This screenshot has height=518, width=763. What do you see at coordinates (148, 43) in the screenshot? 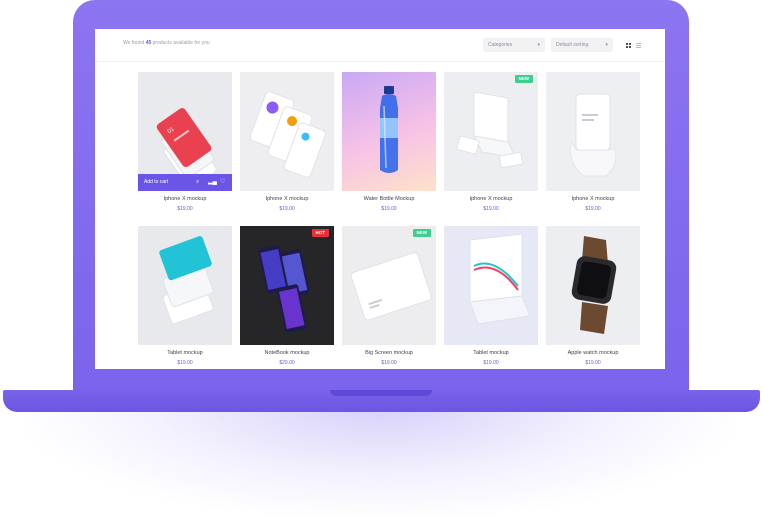
I see `results-count: 45` at bounding box center [148, 43].